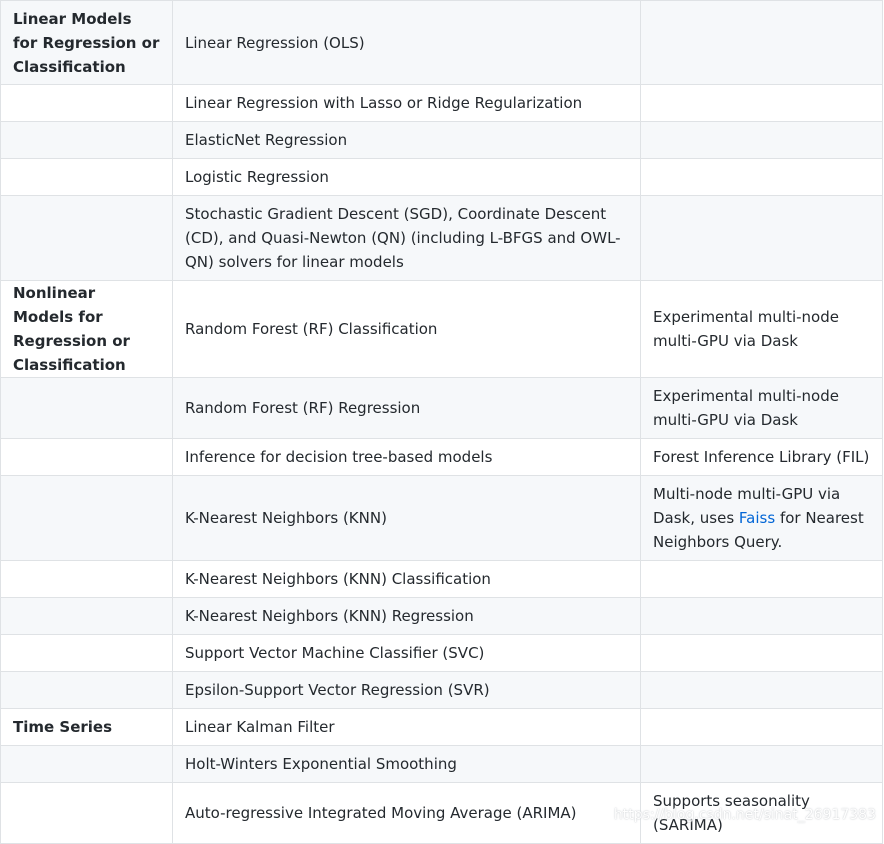  Describe the element at coordinates (761, 813) in the screenshot. I see `notes-cell: Supports seasonality (SARIMA)` at that location.